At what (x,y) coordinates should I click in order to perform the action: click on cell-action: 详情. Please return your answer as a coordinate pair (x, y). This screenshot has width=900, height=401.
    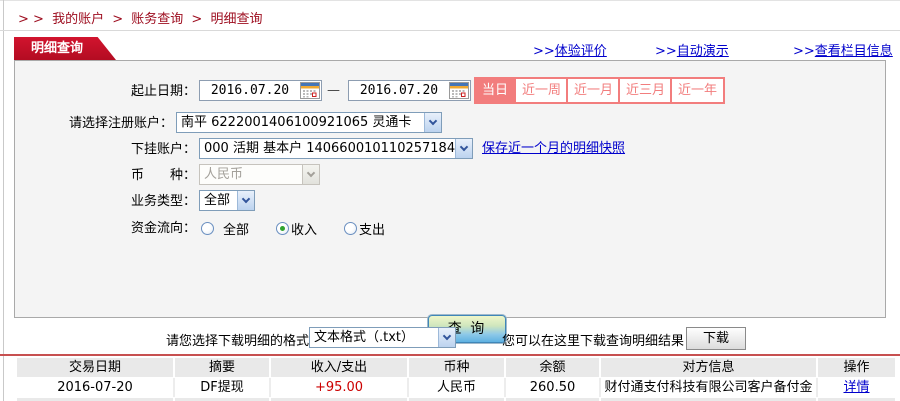
    Looking at the image, I should click on (855, 387).